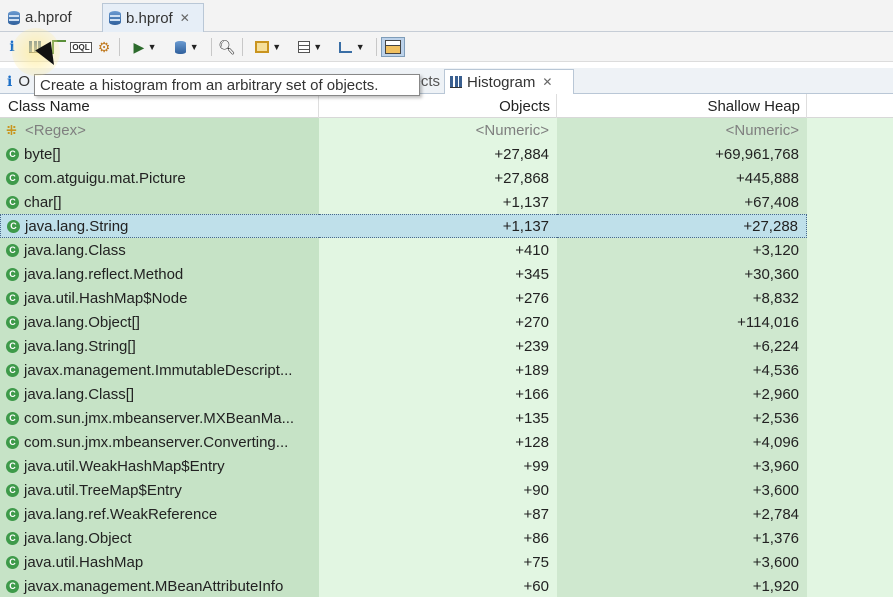 Image resolution: width=893 pixels, height=597 pixels. What do you see at coordinates (682, 442) in the screenshot?
I see `shallow-heap-cell: +4,096` at bounding box center [682, 442].